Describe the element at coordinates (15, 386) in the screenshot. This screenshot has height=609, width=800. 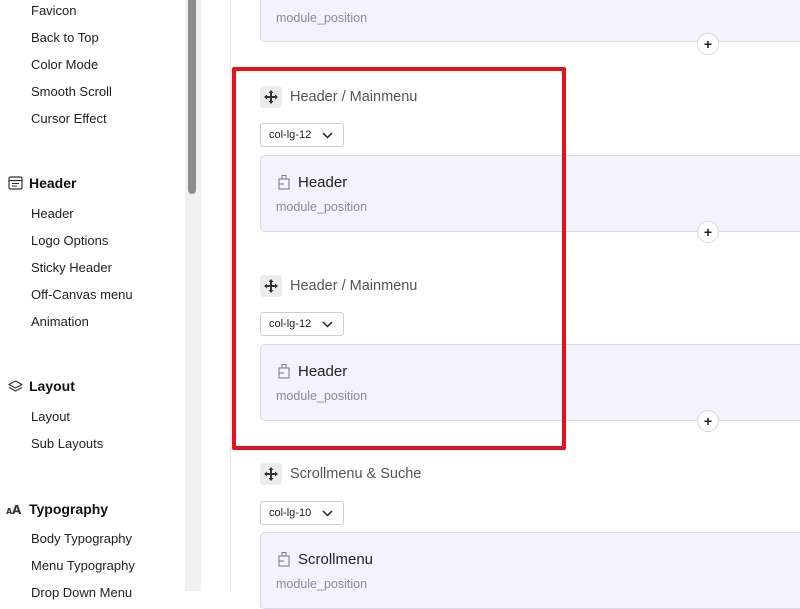
I see `layers-icon` at that location.